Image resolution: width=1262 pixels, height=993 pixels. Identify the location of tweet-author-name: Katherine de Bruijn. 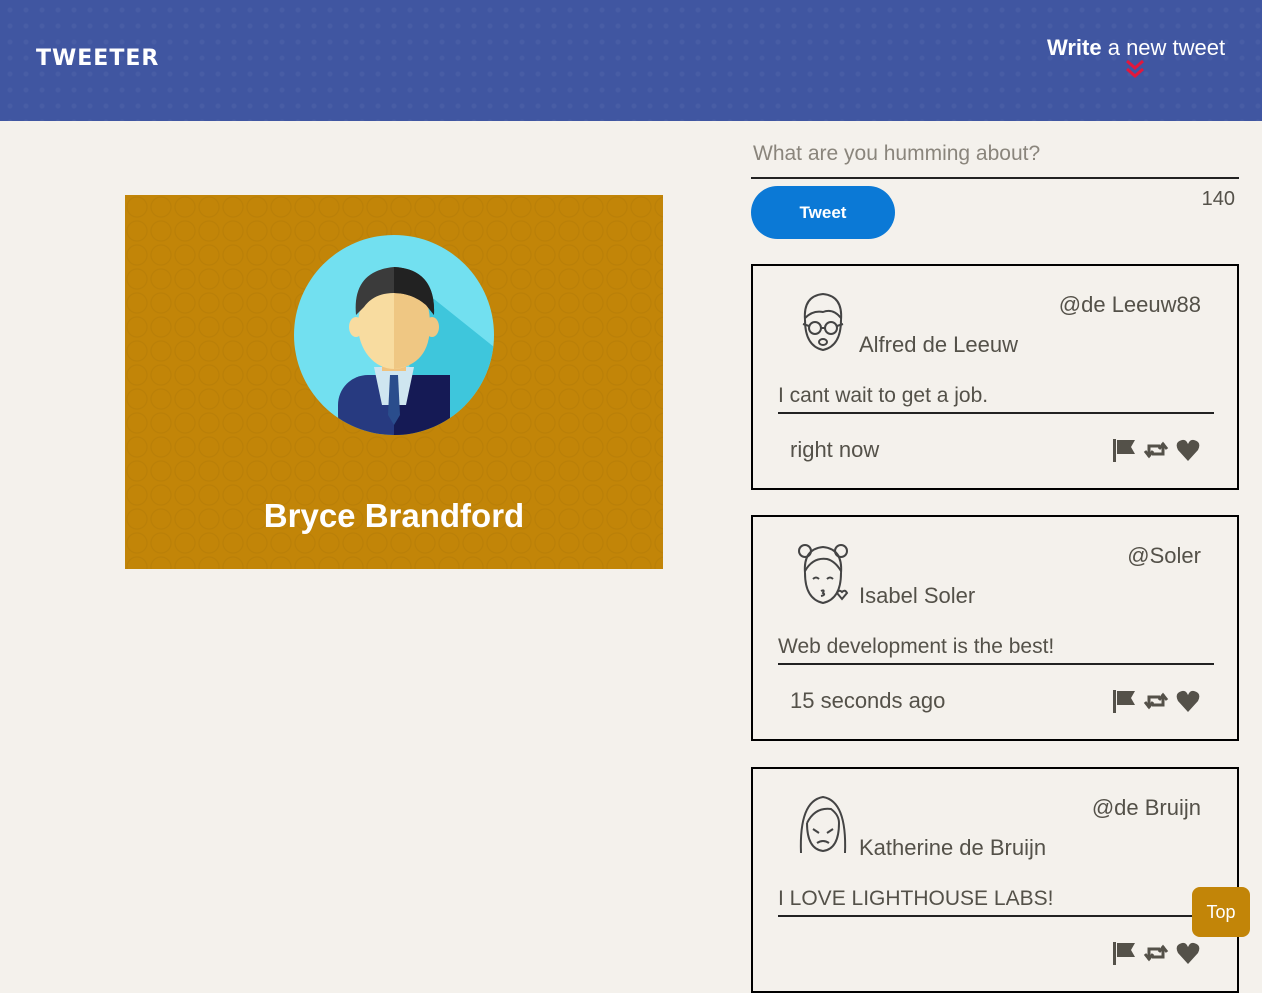
(953, 847).